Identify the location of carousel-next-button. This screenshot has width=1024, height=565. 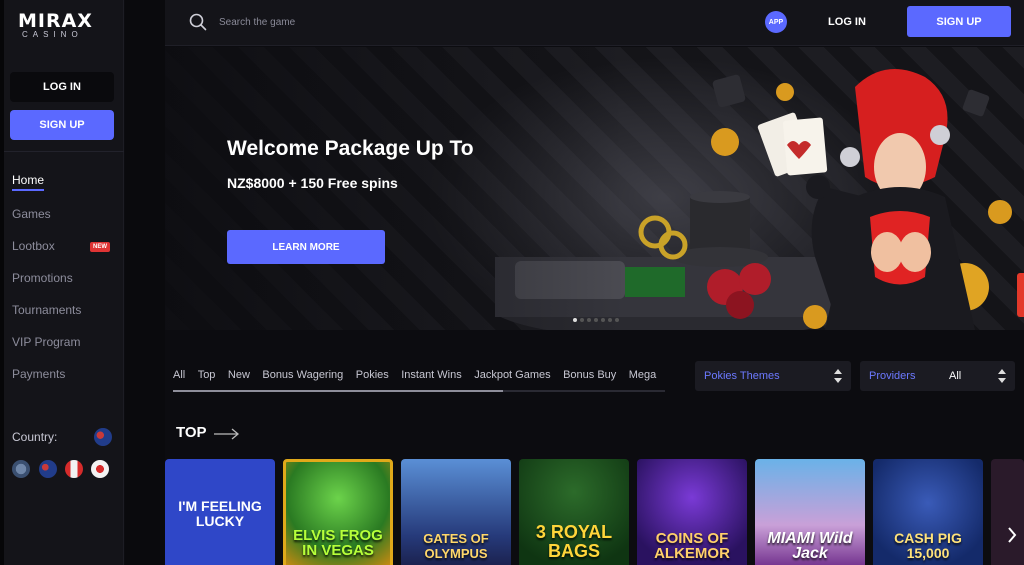
(1012, 535).